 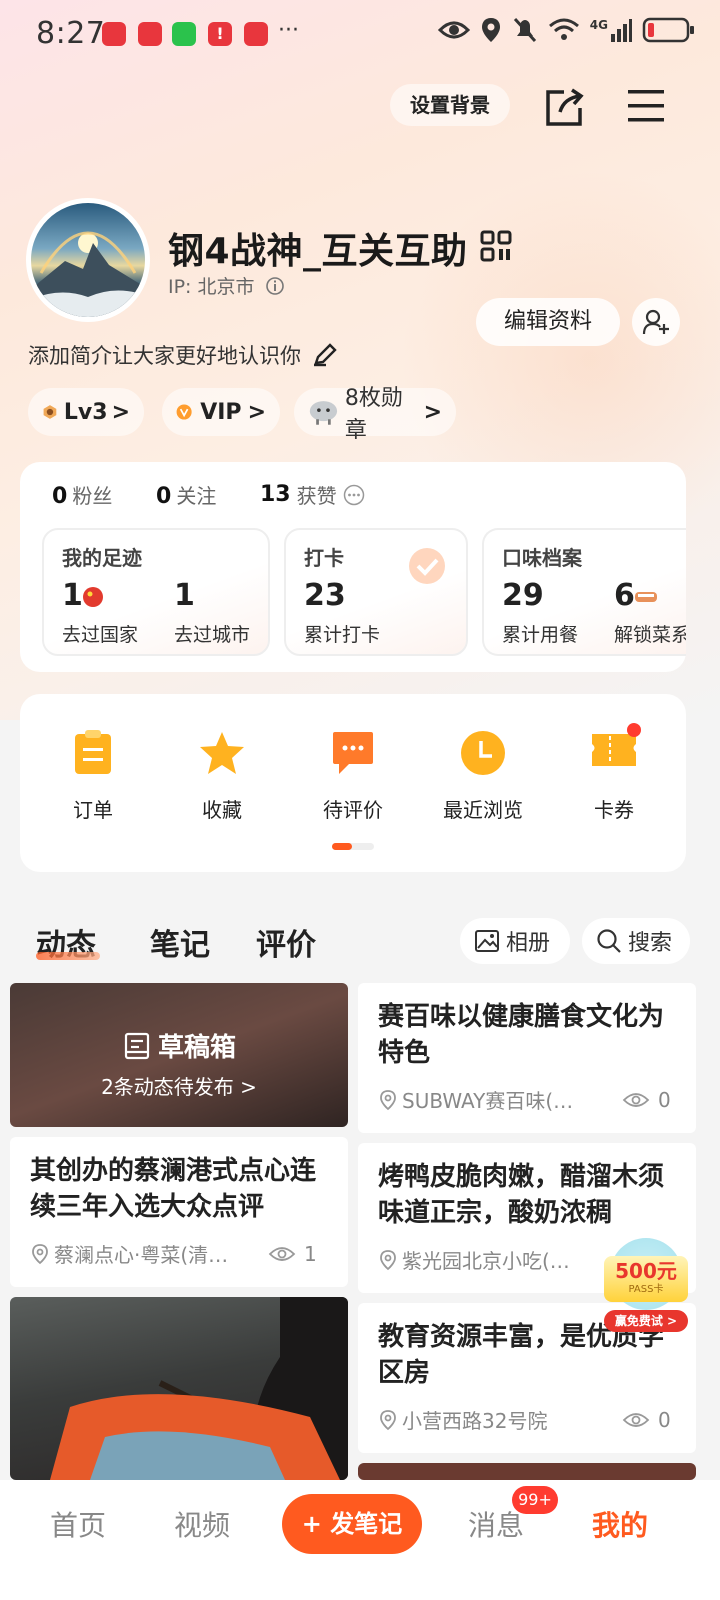 What do you see at coordinates (620, 1524) in the screenshot?
I see `nav-me: 我的` at bounding box center [620, 1524].